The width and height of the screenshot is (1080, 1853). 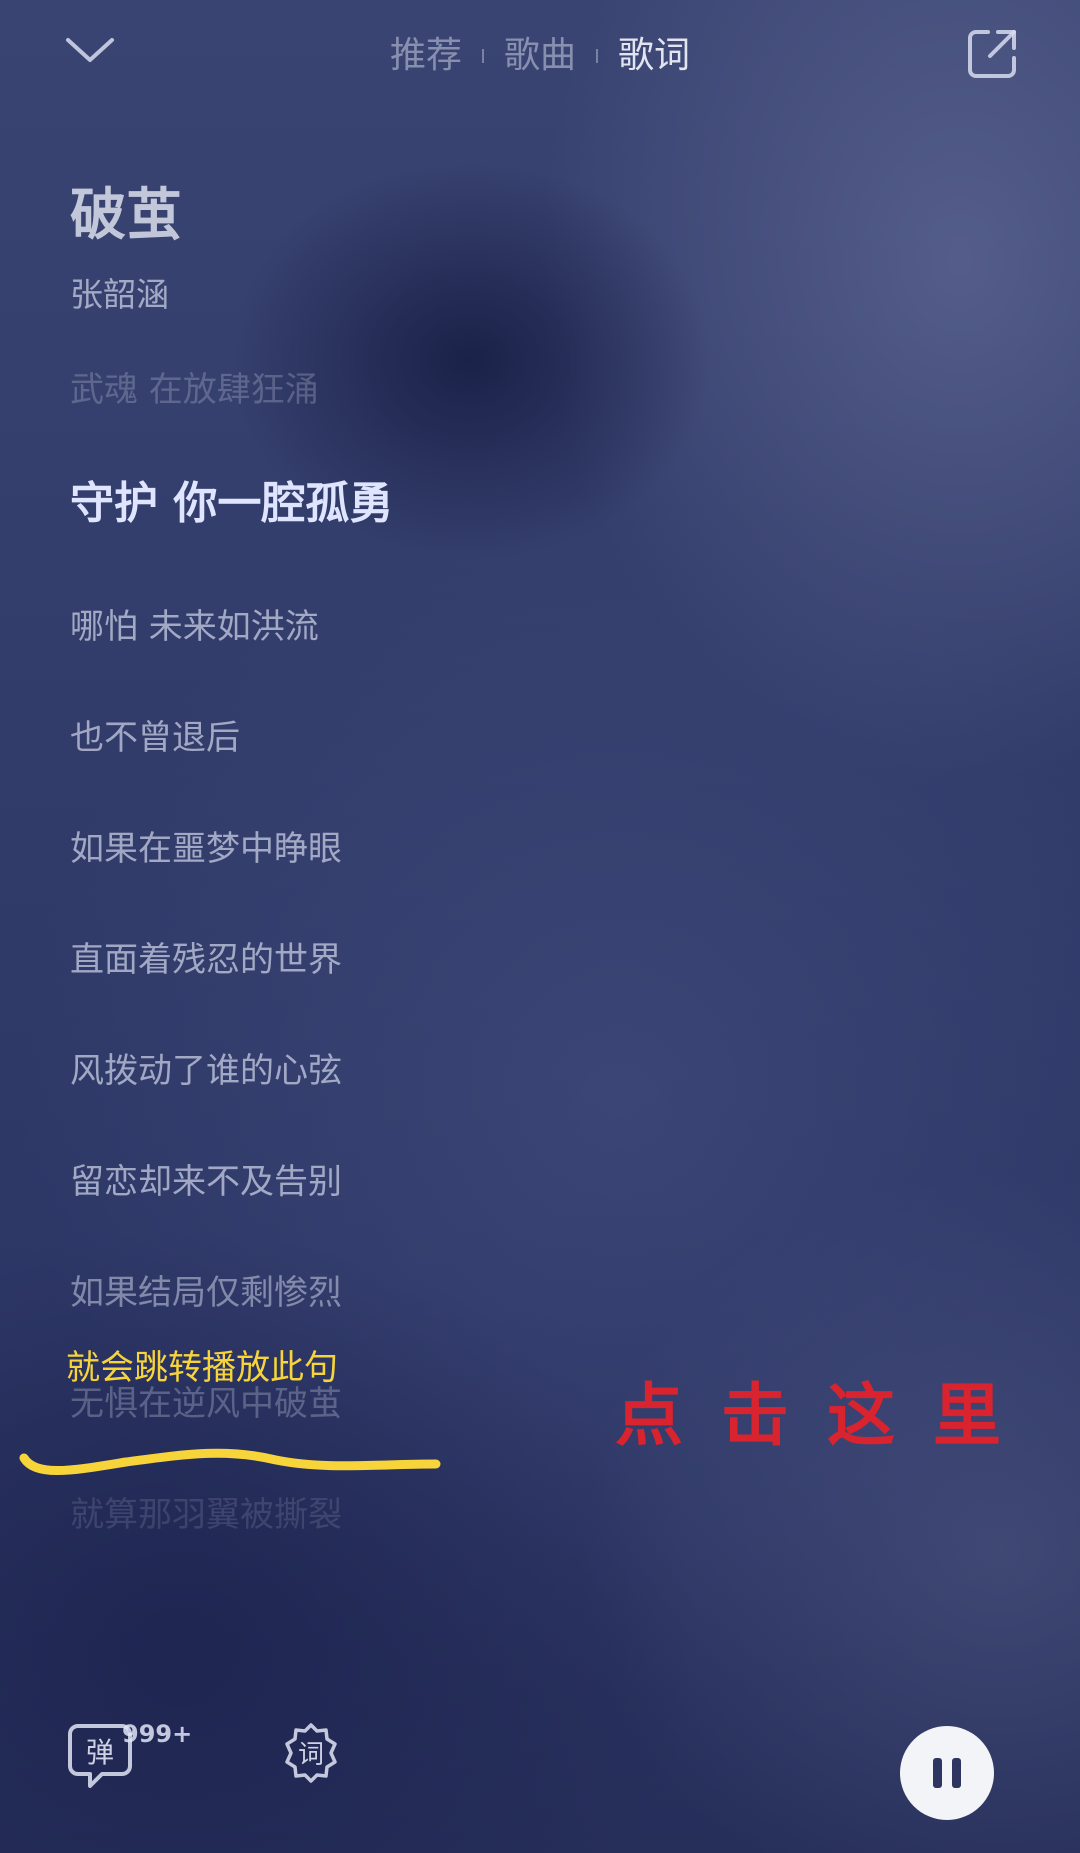 What do you see at coordinates (100, 1752) in the screenshot?
I see `danmu-label: 弹` at bounding box center [100, 1752].